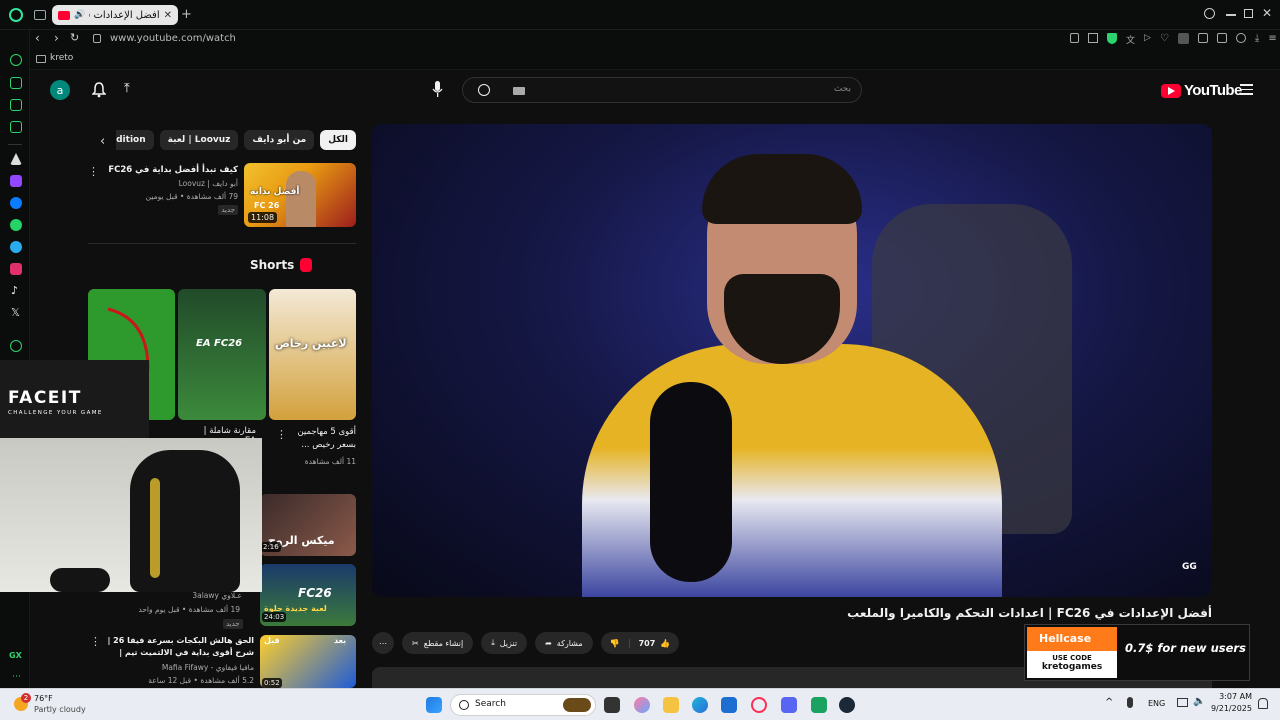  What do you see at coordinates (168, 170) in the screenshot?
I see `rec-title: كيف تبدأ أفضل بداية في FC26` at bounding box center [168, 170].